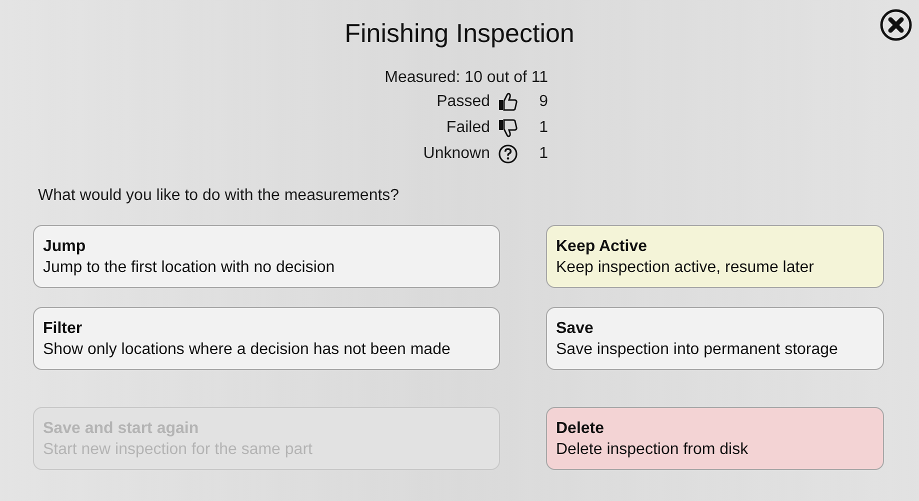  Describe the element at coordinates (466, 78) in the screenshot. I see `measured-count: Measured: 10 out of 11` at that location.